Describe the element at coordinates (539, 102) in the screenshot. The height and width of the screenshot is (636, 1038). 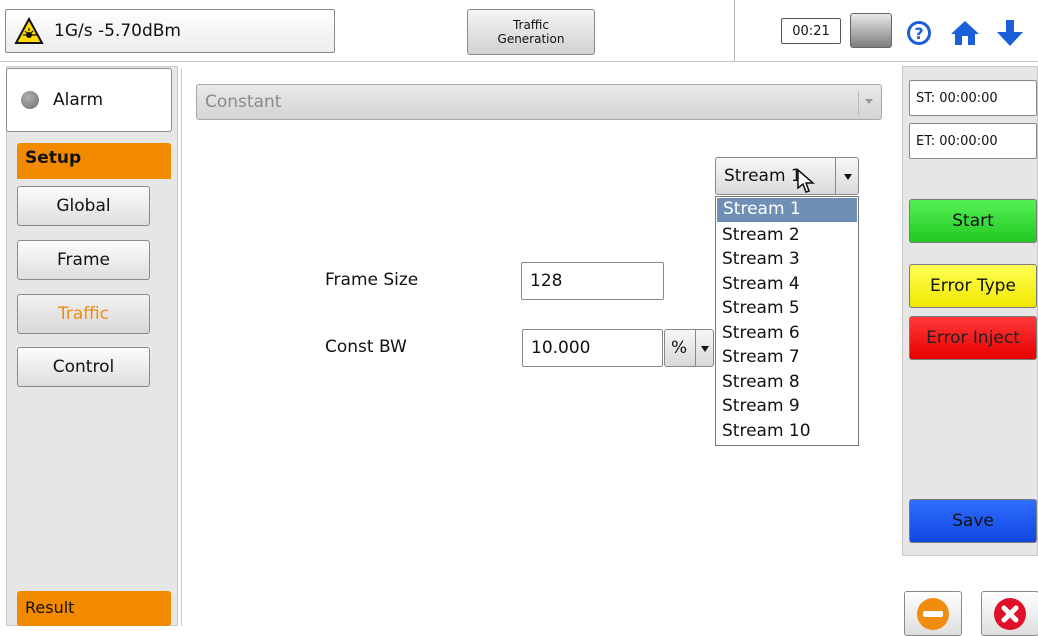
I see `traffic-mode-select: Constant` at that location.